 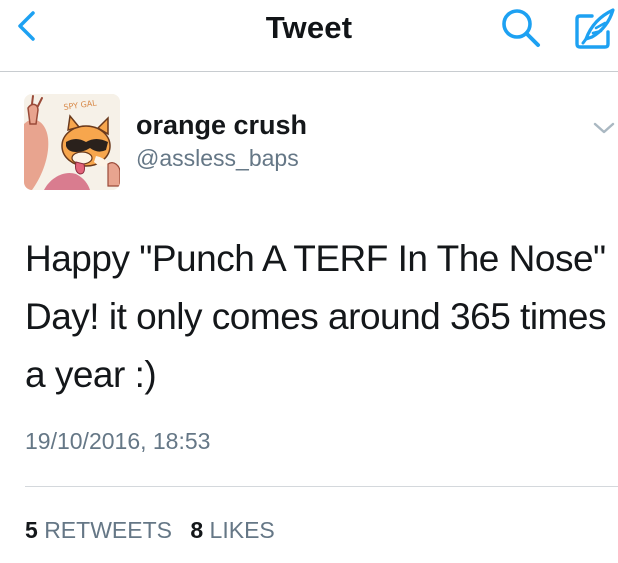 I want to click on compose-button, so click(x=594, y=28).